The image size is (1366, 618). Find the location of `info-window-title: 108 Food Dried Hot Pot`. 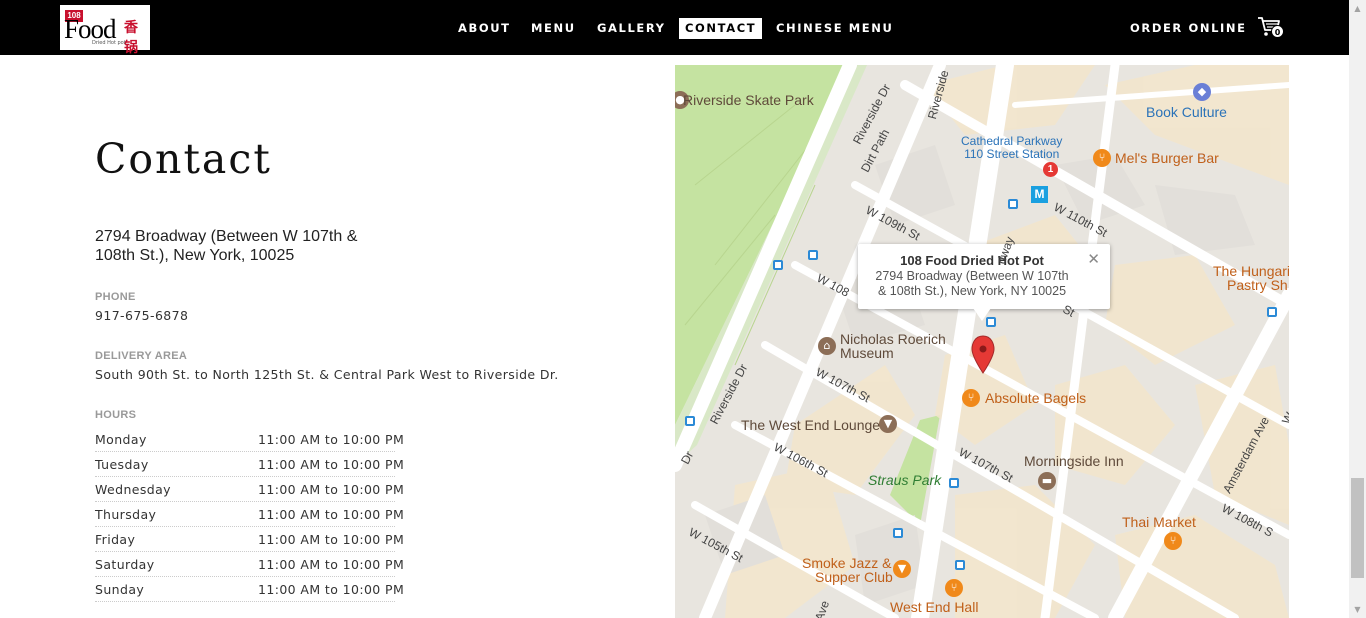

info-window-title: 108 Food Dried Hot Pot is located at coordinates (972, 260).